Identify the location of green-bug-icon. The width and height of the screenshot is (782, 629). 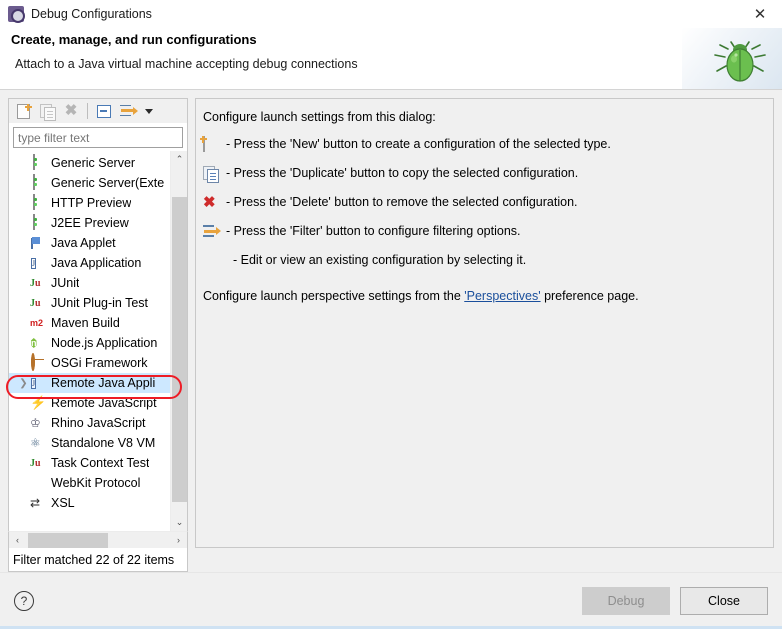
(740, 61).